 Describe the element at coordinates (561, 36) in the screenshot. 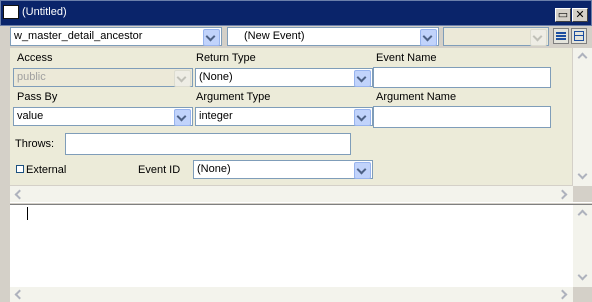

I see `prototype-view-toggle` at that location.